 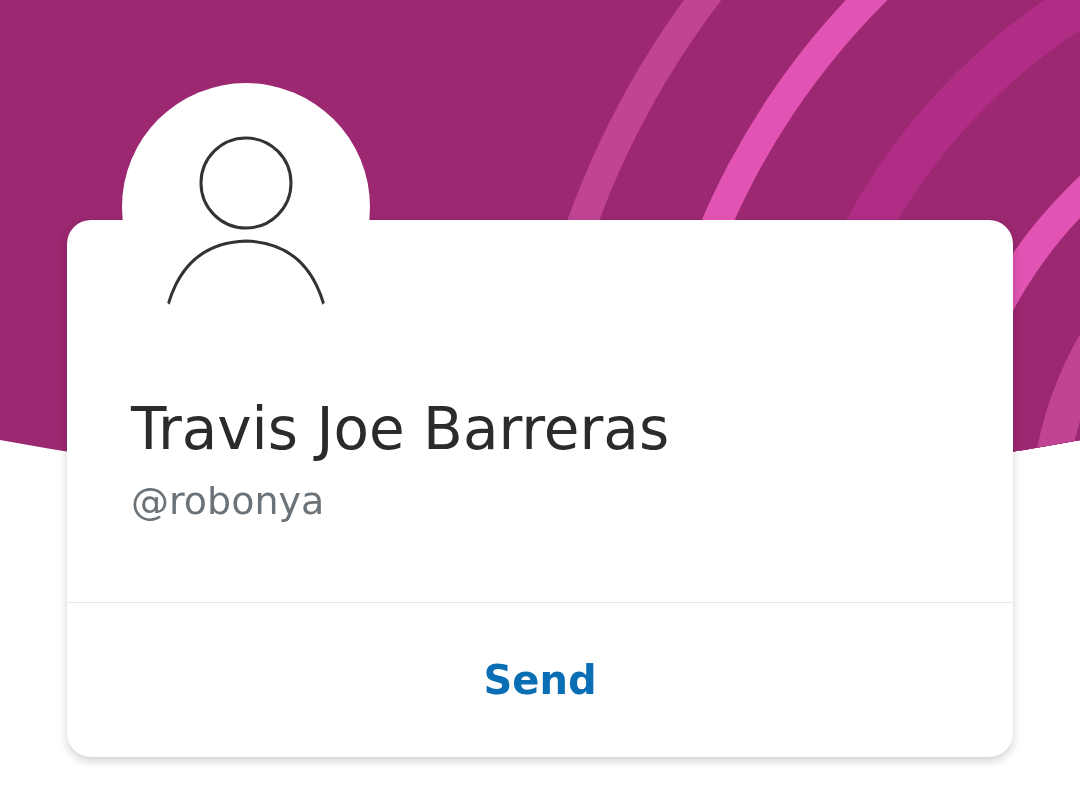 I want to click on profile-name: Travis Joe Barreras, so click(x=400, y=430).